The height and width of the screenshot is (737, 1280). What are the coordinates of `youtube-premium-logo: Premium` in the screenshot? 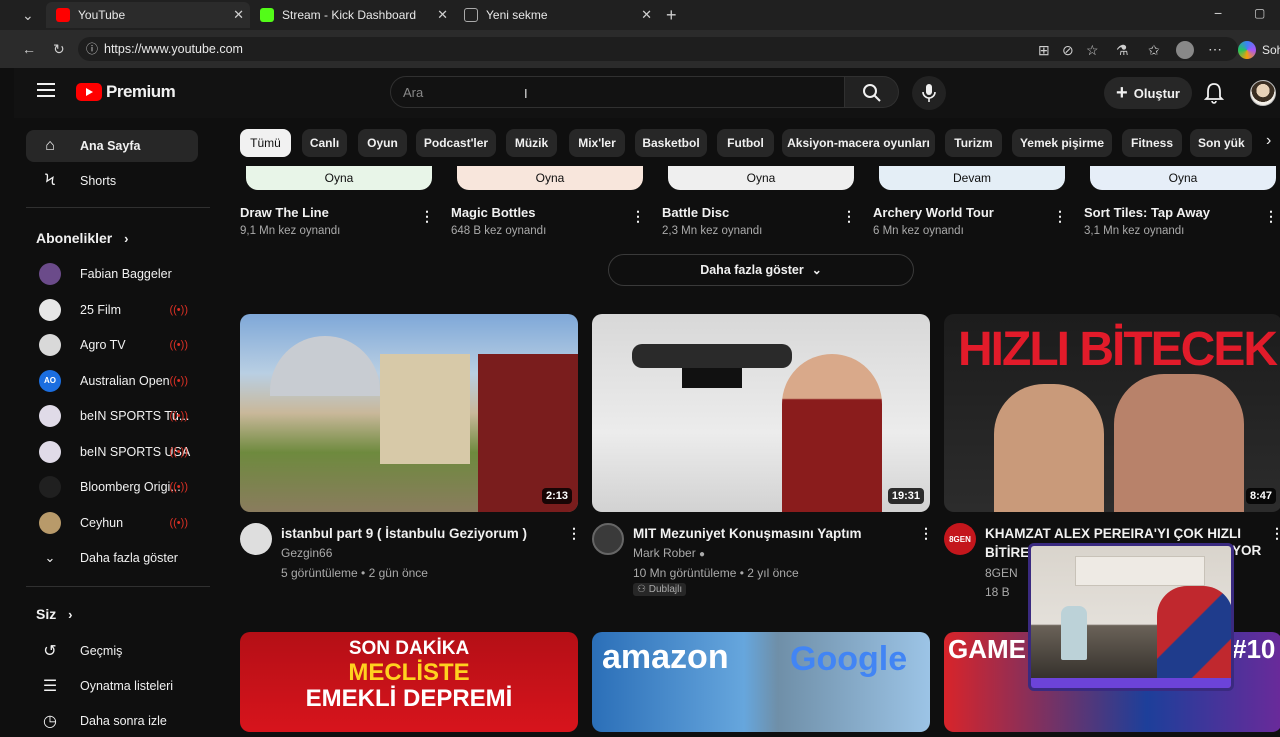 It's located at (126, 92).